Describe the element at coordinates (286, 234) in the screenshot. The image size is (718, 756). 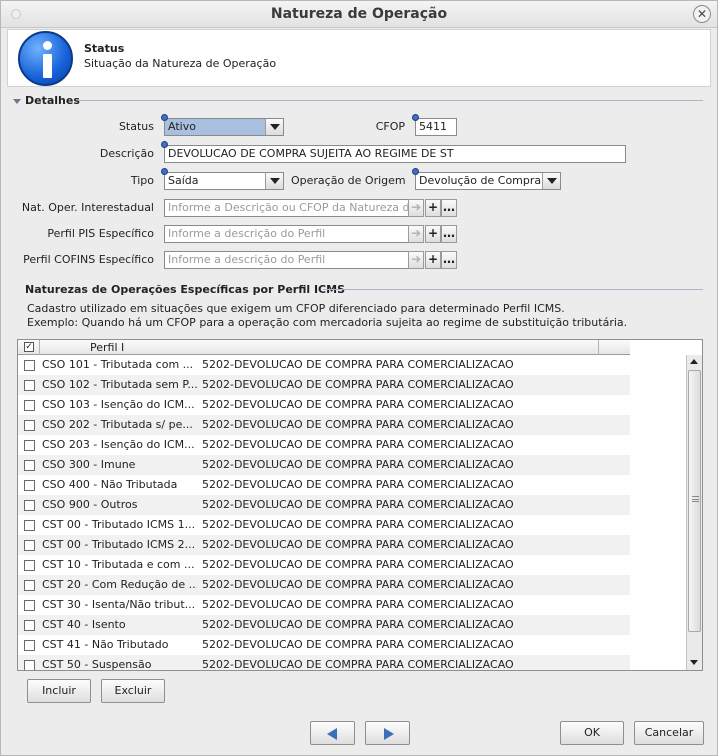
I see `pis-input: Informe a descrição do Perfil` at that location.